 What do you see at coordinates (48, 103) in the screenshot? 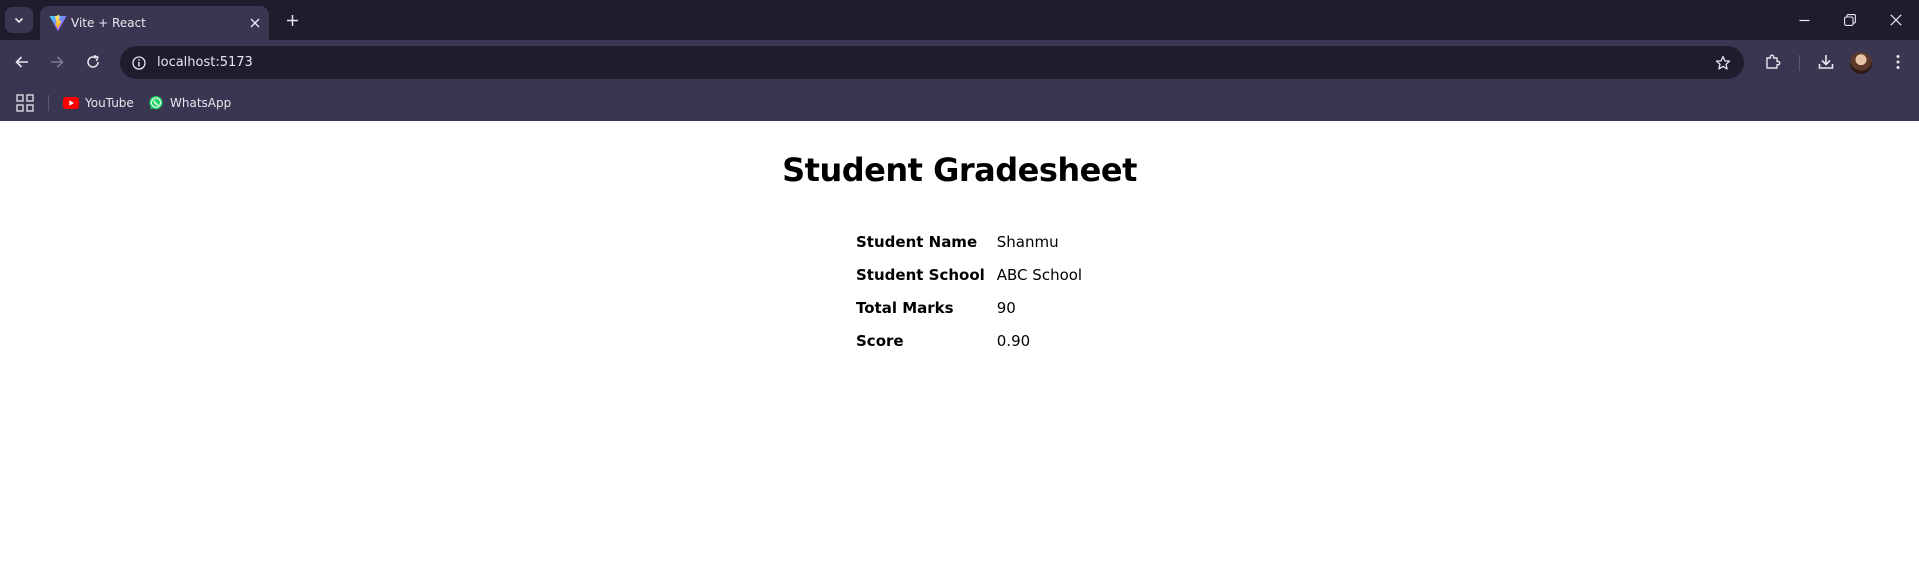
I see `bookmarks-divider` at bounding box center [48, 103].